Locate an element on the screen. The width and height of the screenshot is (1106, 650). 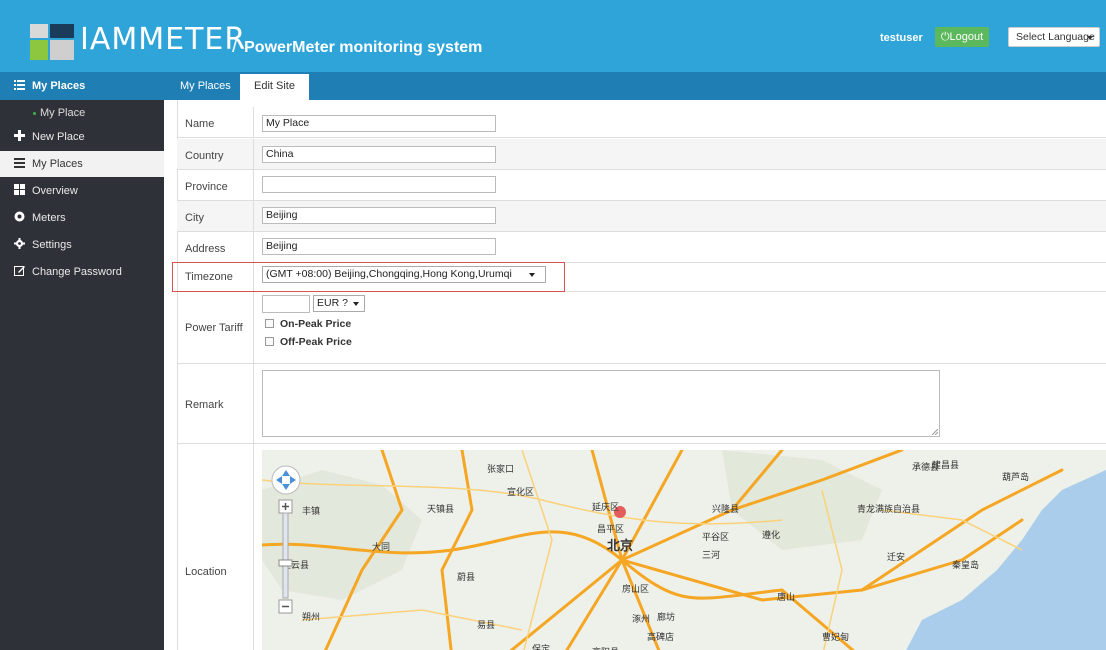
map-place-label: 三河 is located at coordinates (711, 555).